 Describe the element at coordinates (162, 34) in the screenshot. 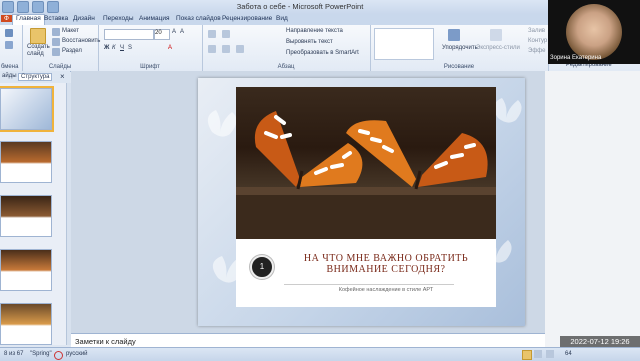

I see `font-size-box: 20` at that location.